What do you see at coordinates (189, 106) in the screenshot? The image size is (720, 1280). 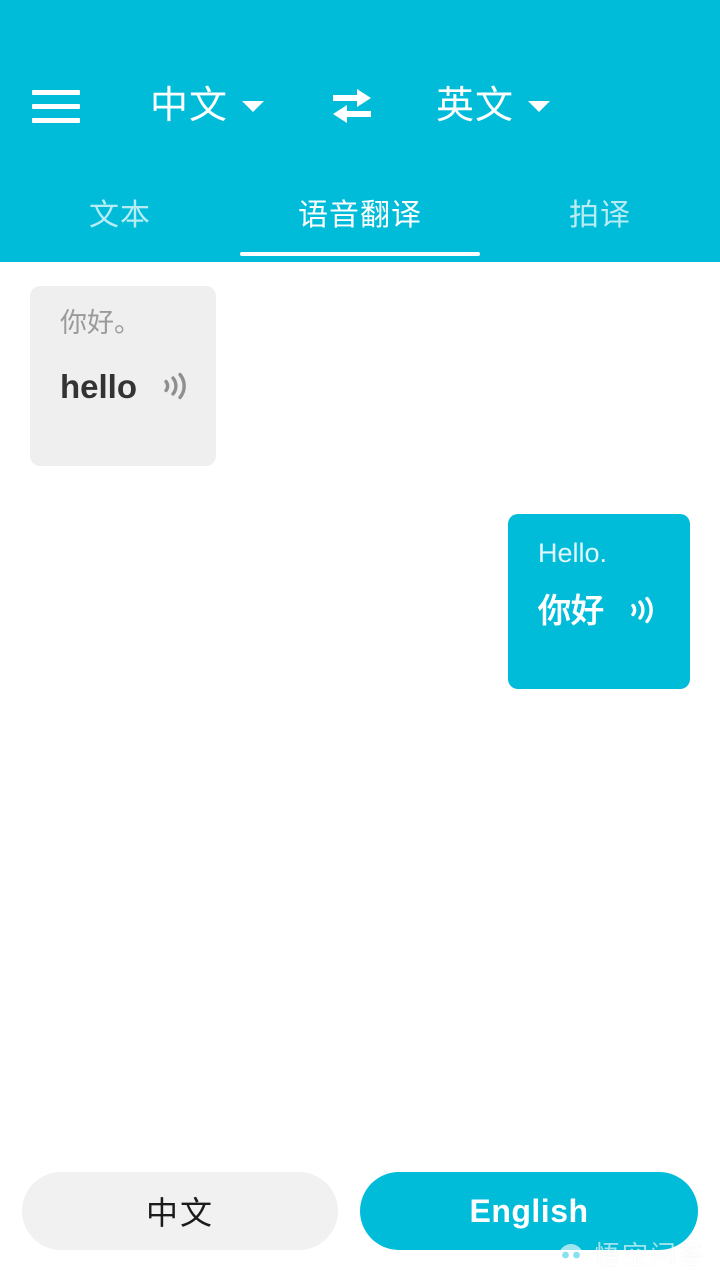 I see `source-language-label: 中文` at bounding box center [189, 106].